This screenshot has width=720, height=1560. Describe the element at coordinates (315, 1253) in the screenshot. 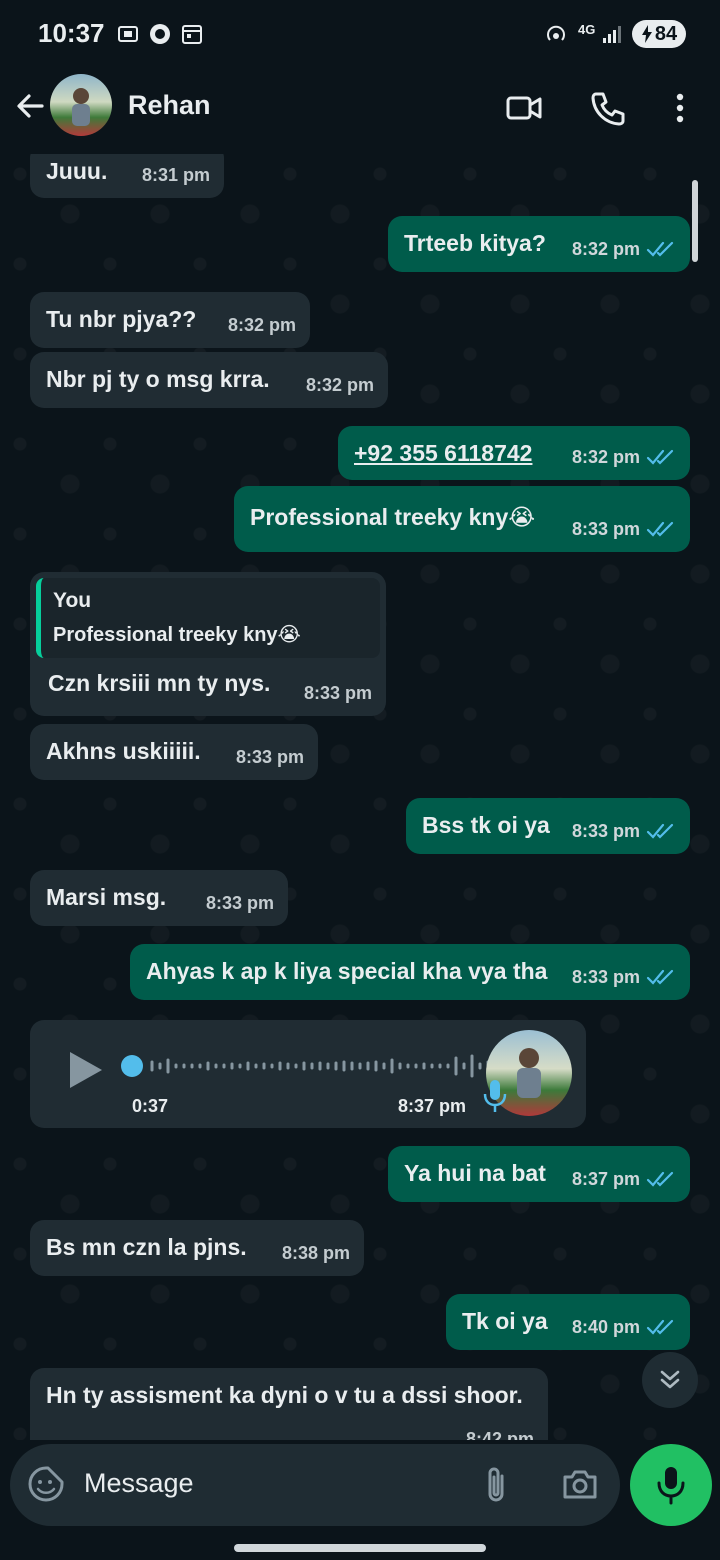

I see `message-time: 8:38 pm` at that location.